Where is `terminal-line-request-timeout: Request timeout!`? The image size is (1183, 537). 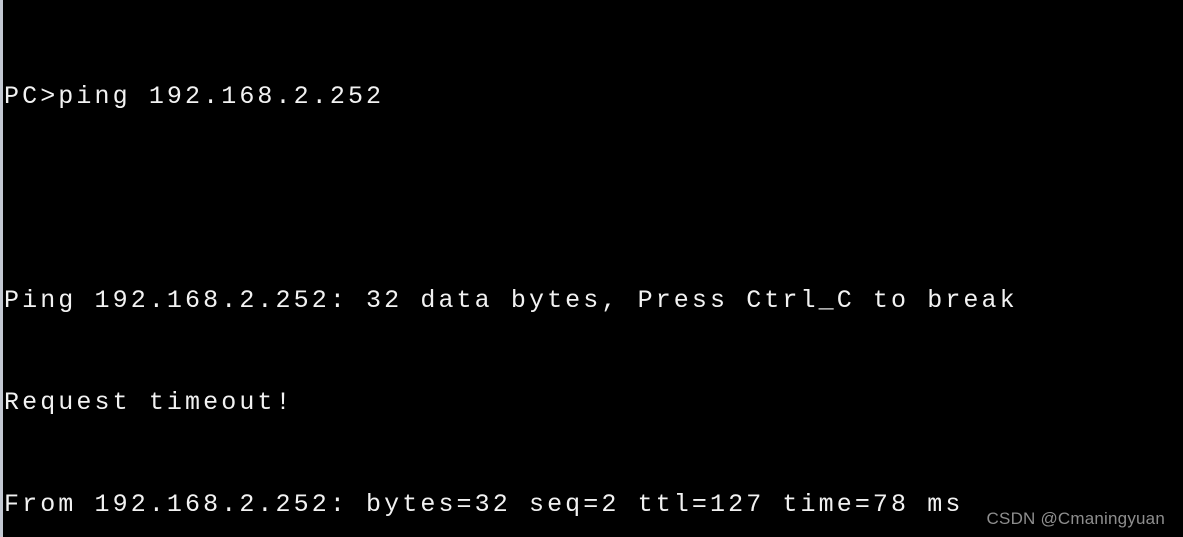
terminal-line-request-timeout: Request timeout! is located at coordinates (149, 402).